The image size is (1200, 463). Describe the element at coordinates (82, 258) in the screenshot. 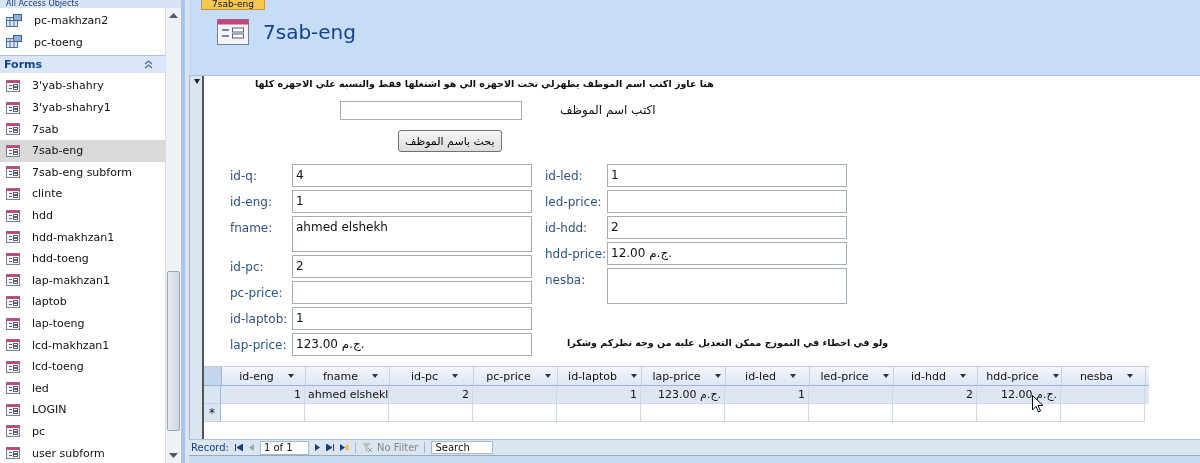

I see `nav-item: hdd-toeng` at that location.